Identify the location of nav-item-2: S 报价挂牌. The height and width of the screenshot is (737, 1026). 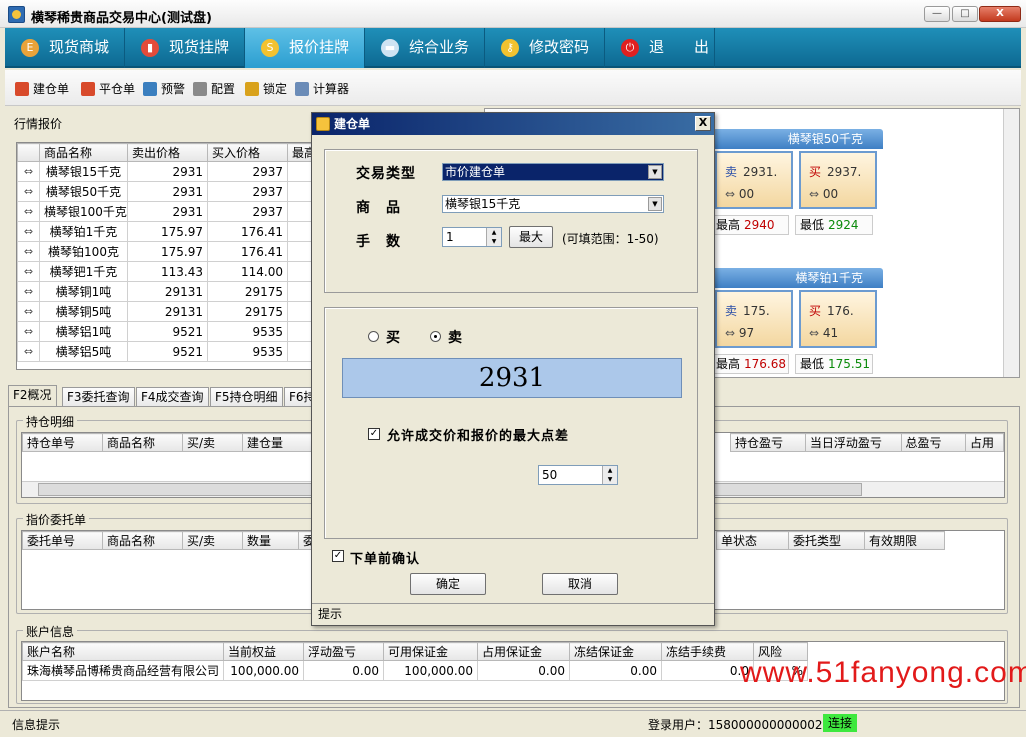
(305, 48).